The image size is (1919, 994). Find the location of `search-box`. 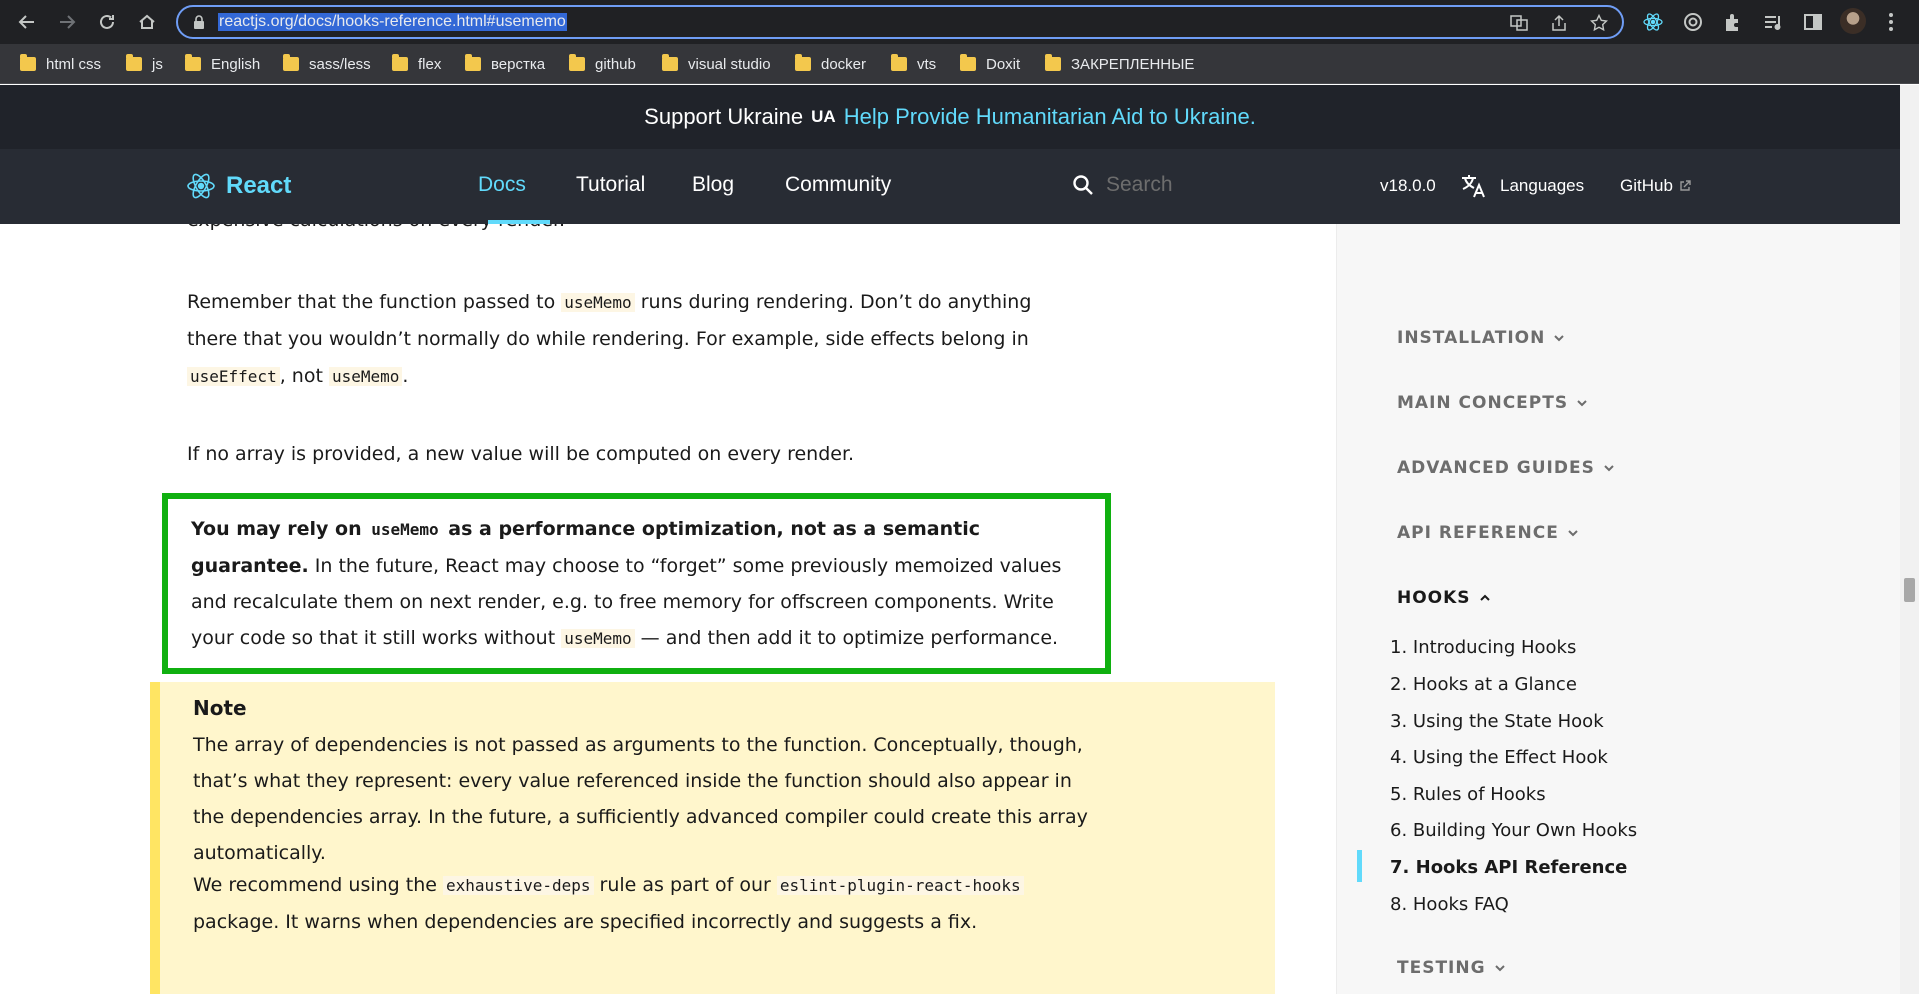

search-box is located at coordinates (1189, 185).